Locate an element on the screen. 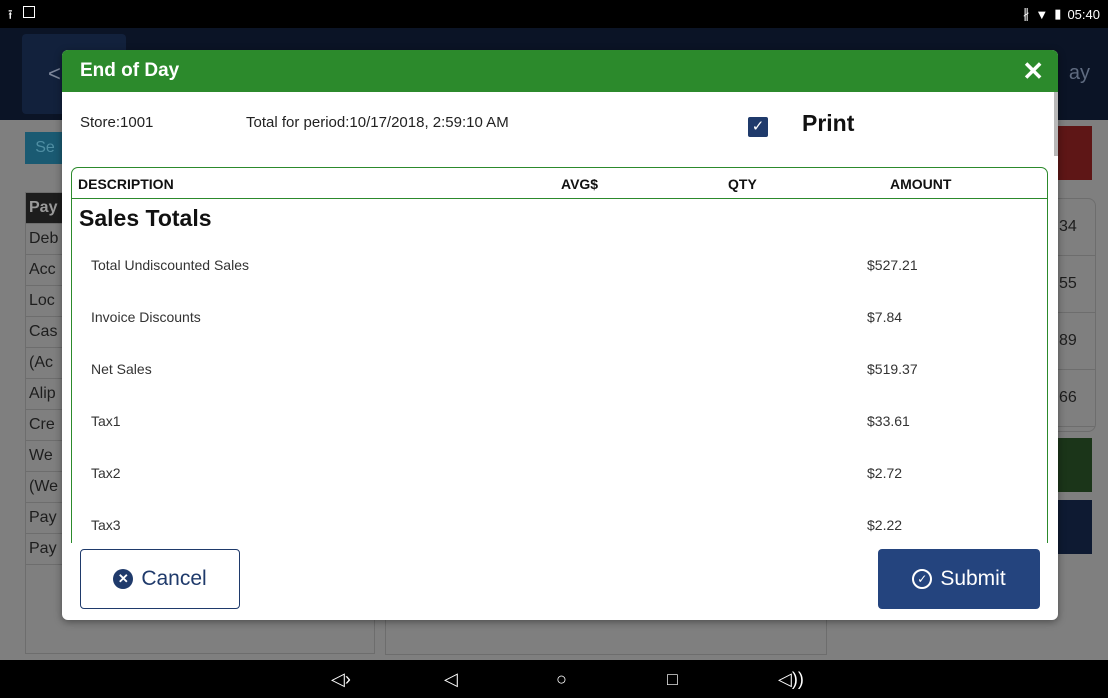 The image size is (1108, 698). navigation-bar: ◁› ◁ ○ □ ◁)) is located at coordinates (554, 679).